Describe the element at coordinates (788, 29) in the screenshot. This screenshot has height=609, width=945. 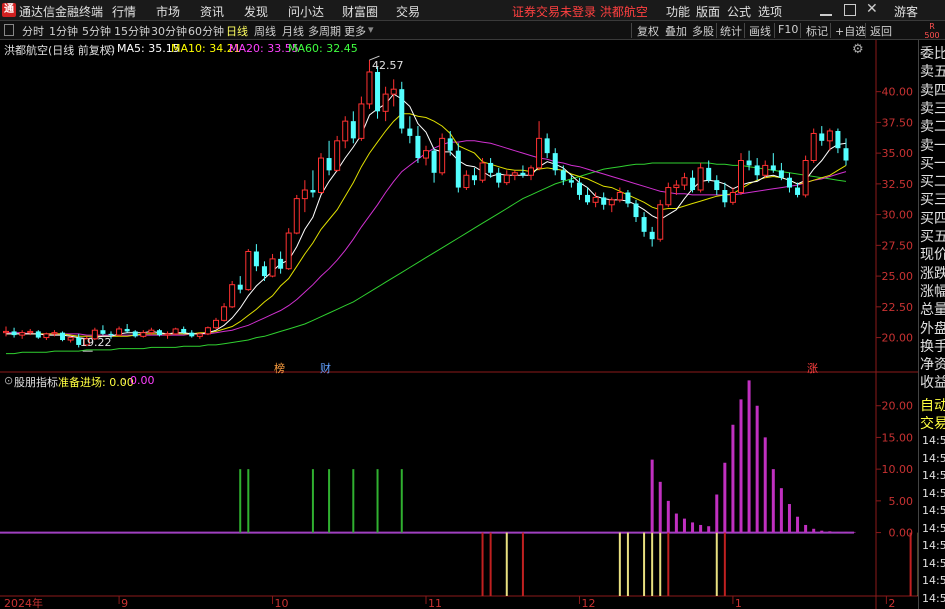
I see `f10-button: F10` at that location.